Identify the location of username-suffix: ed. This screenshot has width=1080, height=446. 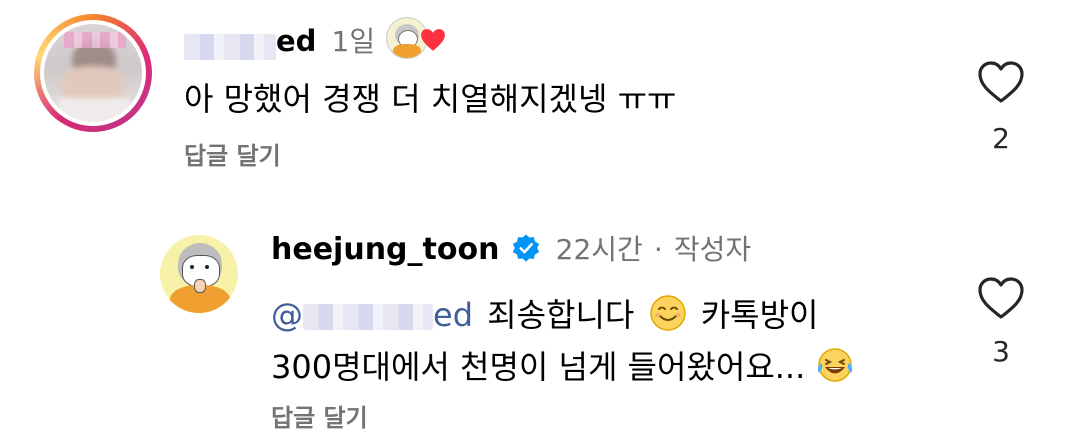
(296, 41).